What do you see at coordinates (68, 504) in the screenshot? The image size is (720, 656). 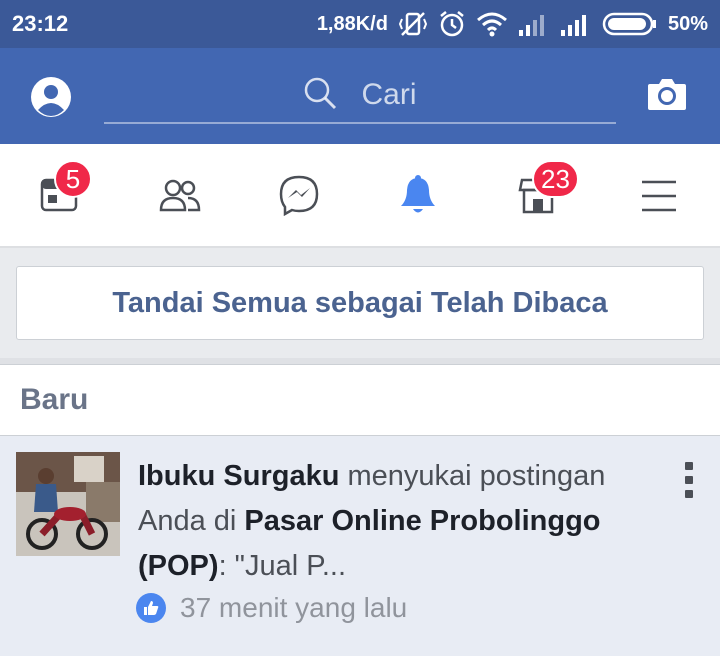 I see `avatar` at bounding box center [68, 504].